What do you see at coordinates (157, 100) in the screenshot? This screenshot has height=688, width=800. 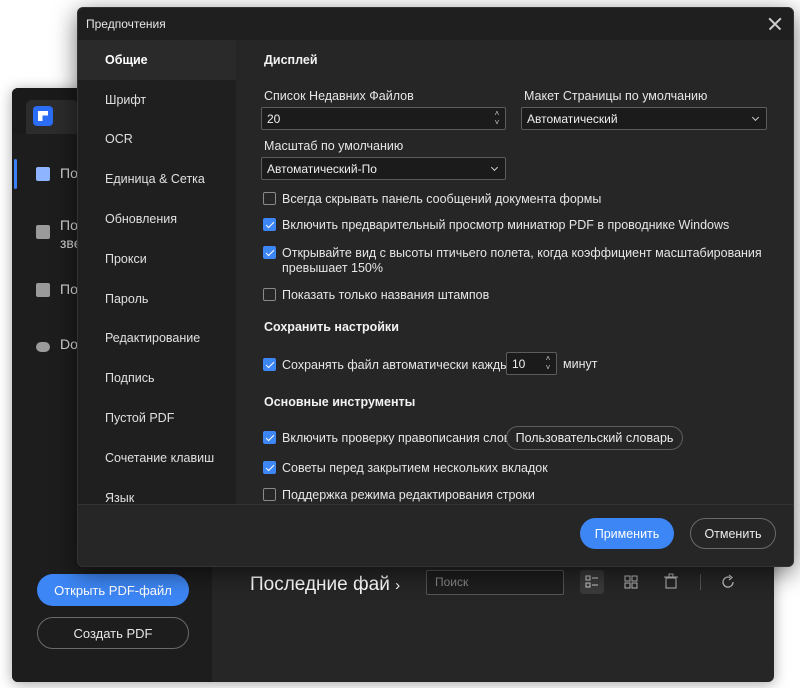 I see `pref-nav-font: Шрифт` at bounding box center [157, 100].